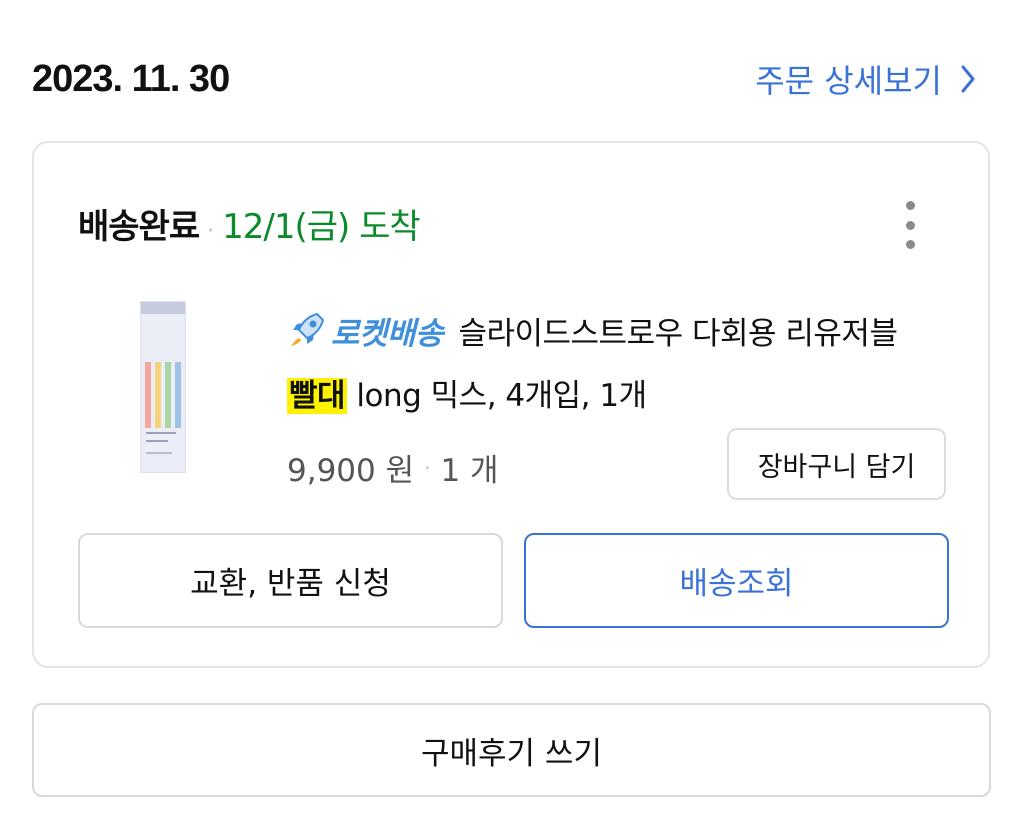  I want to click on order-detail-link: 주문 상세보기, so click(865, 79).